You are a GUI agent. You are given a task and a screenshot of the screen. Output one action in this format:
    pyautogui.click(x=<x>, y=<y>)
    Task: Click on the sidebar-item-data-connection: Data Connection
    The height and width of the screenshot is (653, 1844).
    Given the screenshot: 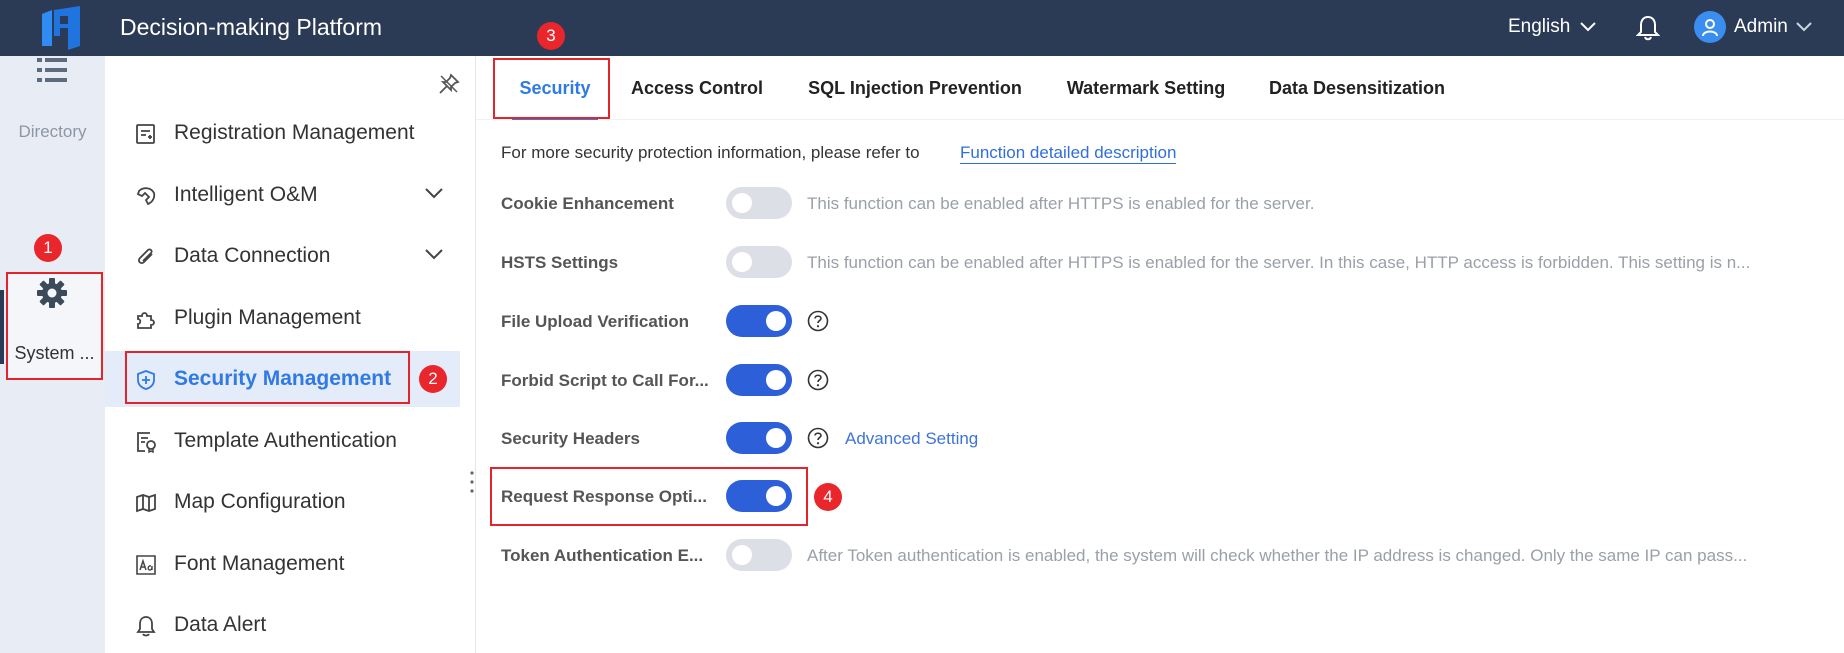 What is the action you would take?
    pyautogui.click(x=282, y=256)
    